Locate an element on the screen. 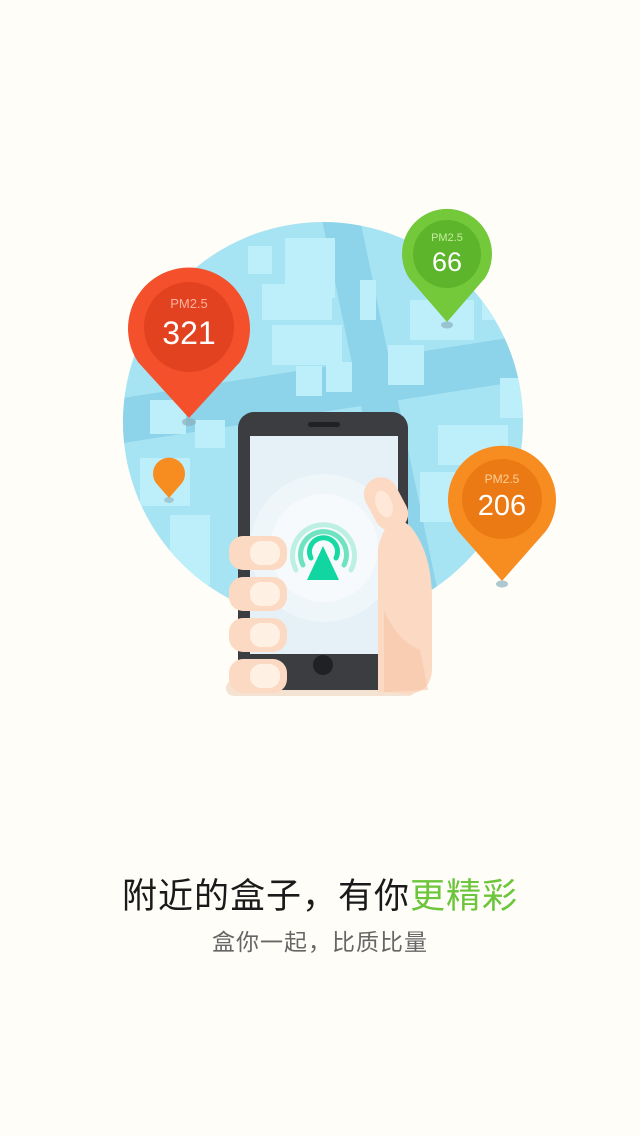  subheadline: 盒你一起，比质比量 is located at coordinates (320, 943).